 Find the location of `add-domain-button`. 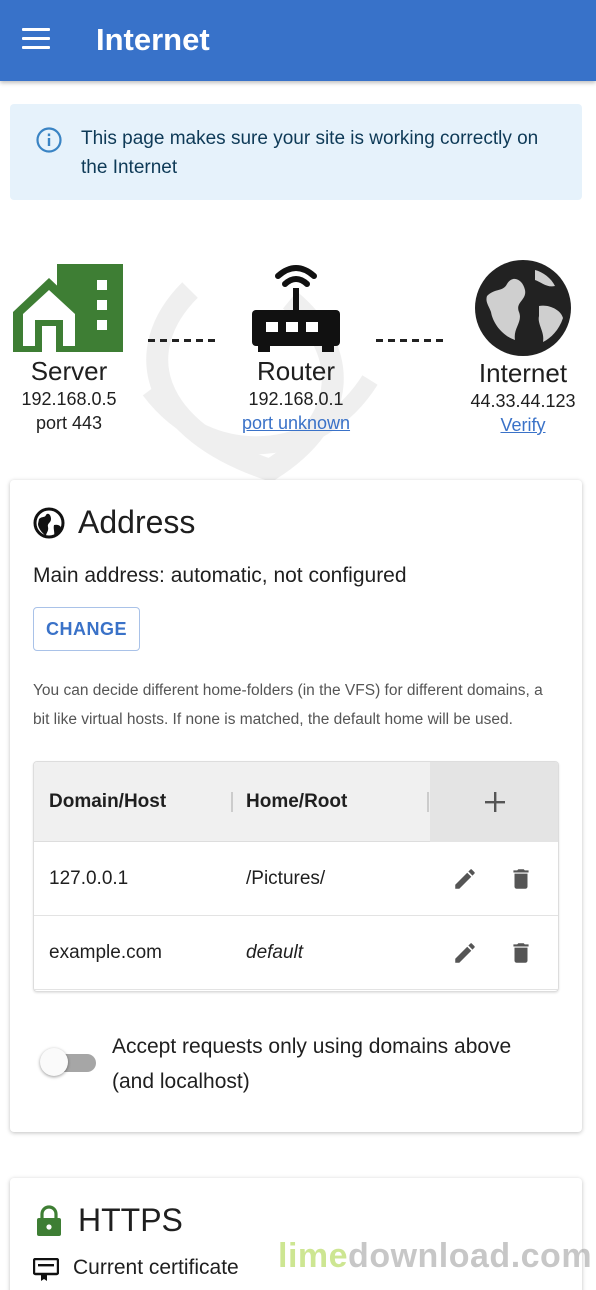

add-domain-button is located at coordinates (494, 802).